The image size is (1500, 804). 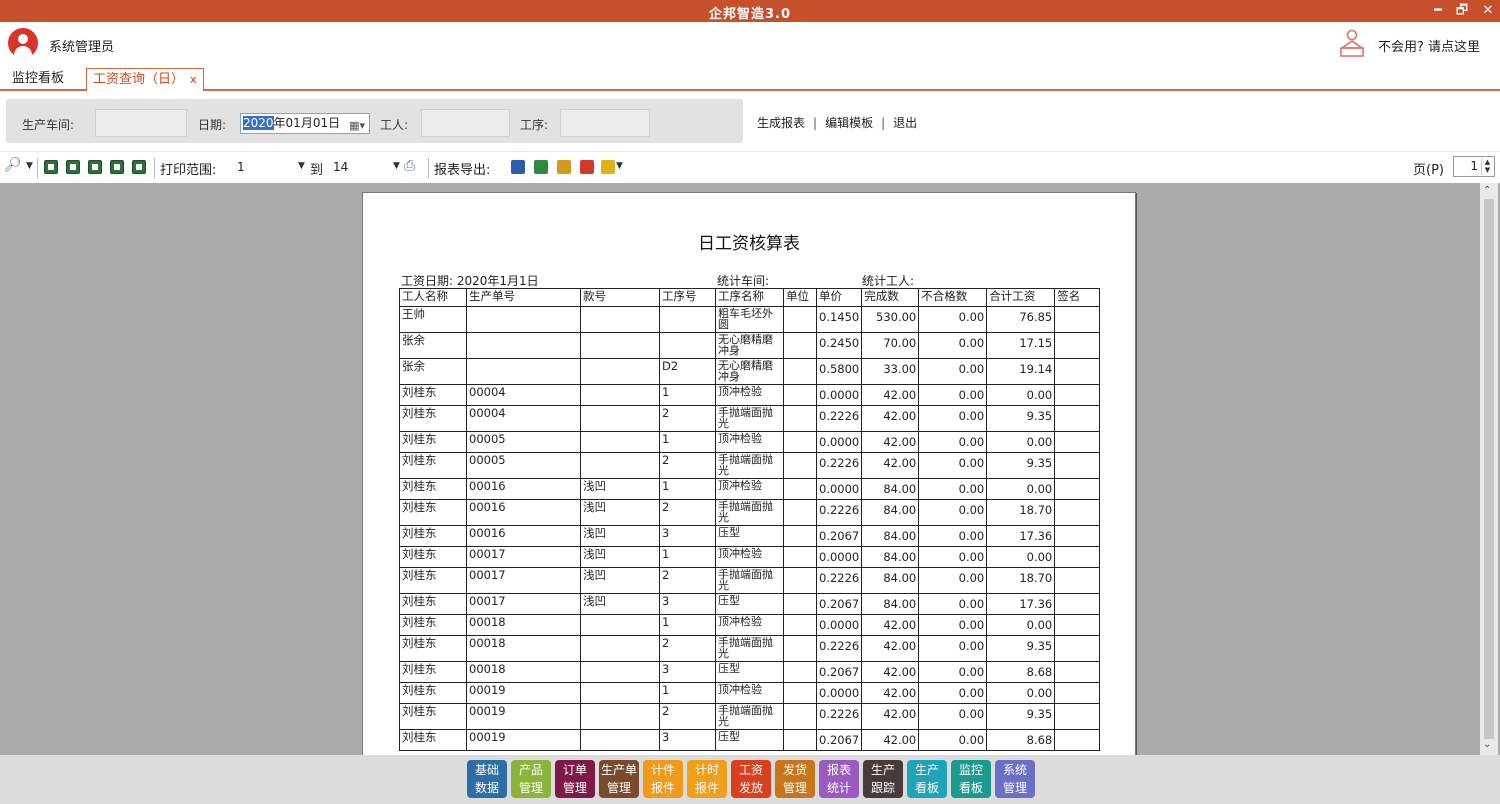 I want to click on table-header: 工人名称 生产单号 款号 工序号 工序名称 单位 单价 完成数 不合格数 合计工资 签名, so click(x=750, y=297).